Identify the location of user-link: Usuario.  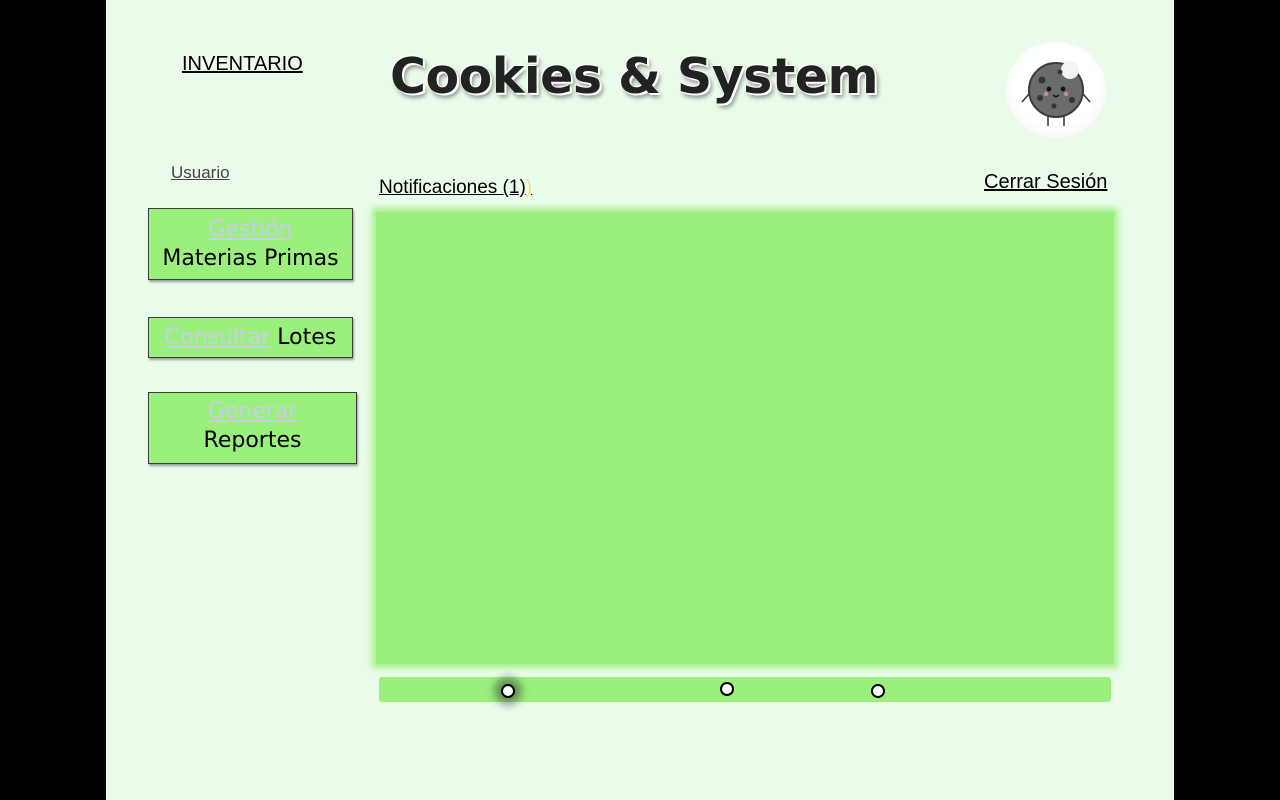
(200, 173).